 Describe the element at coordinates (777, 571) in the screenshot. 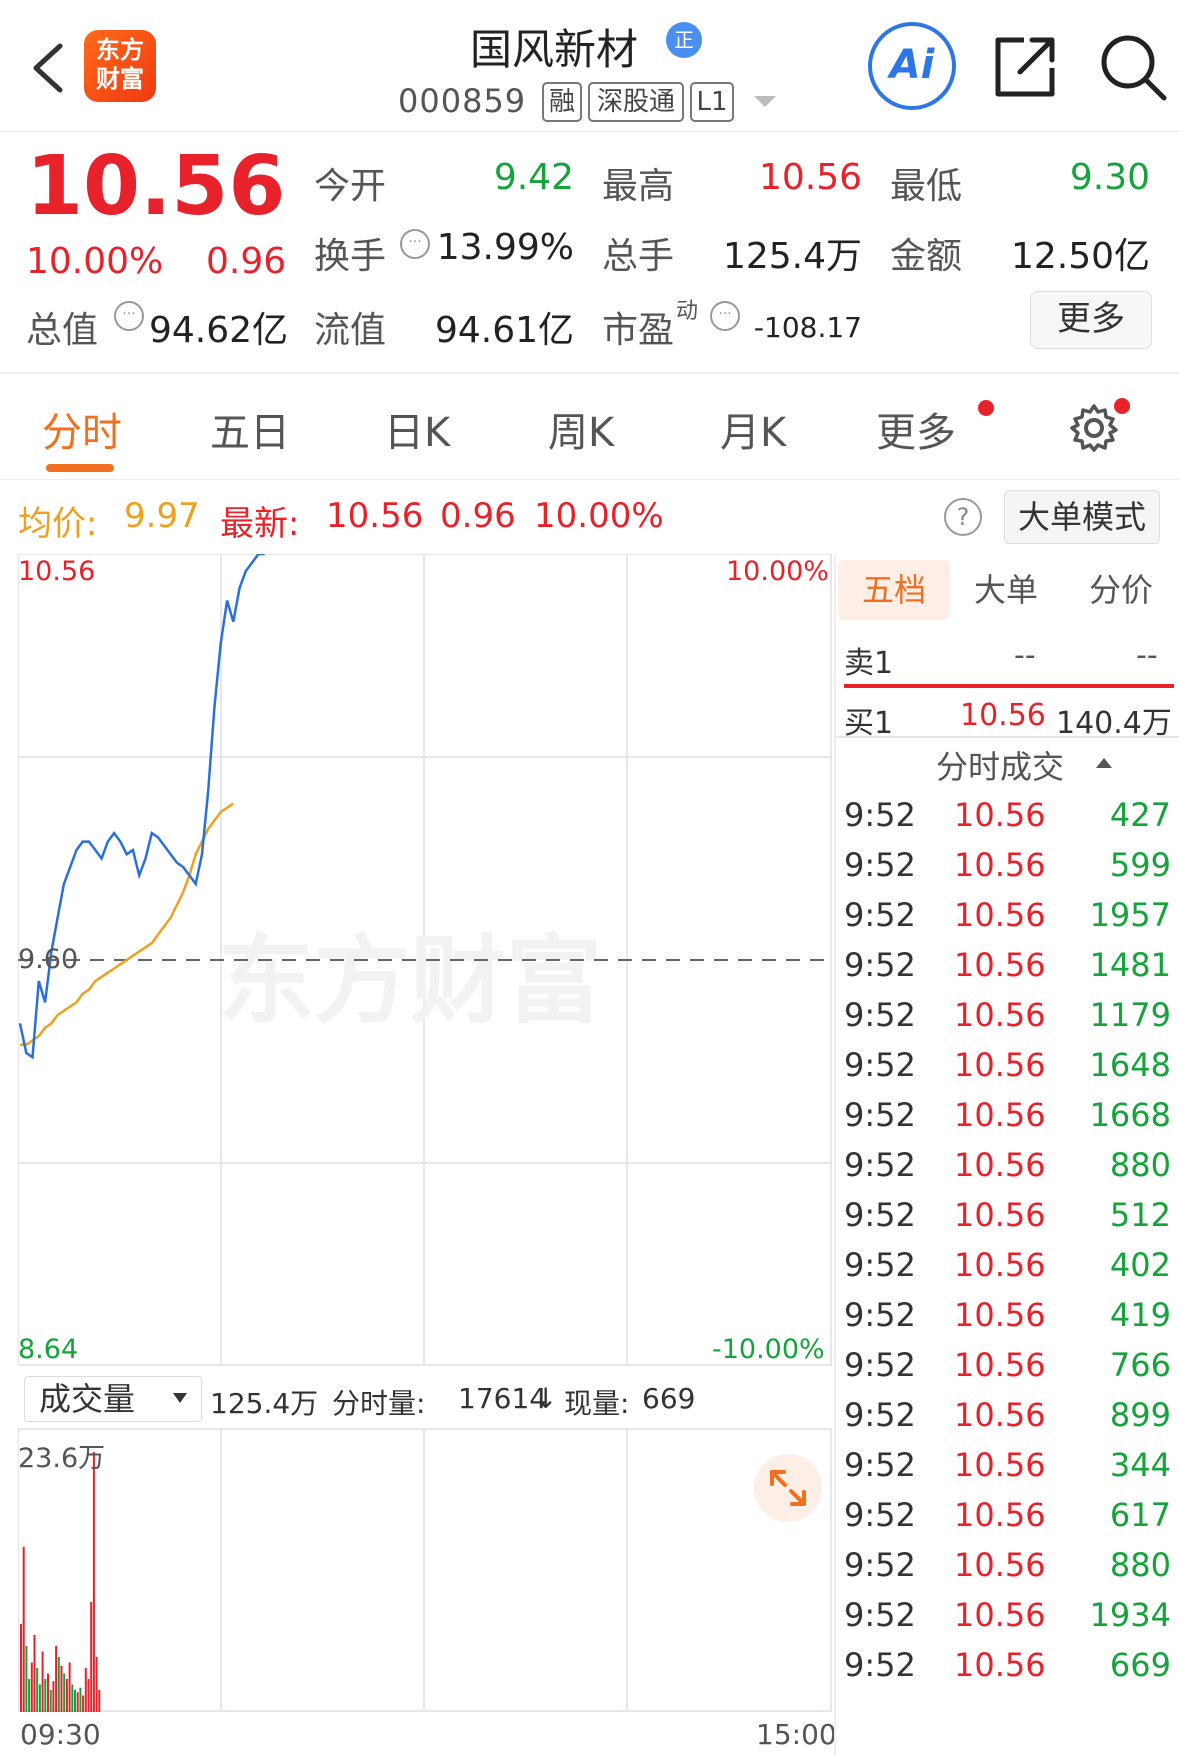

I see `pct-axis-top-label: 10.00%` at that location.